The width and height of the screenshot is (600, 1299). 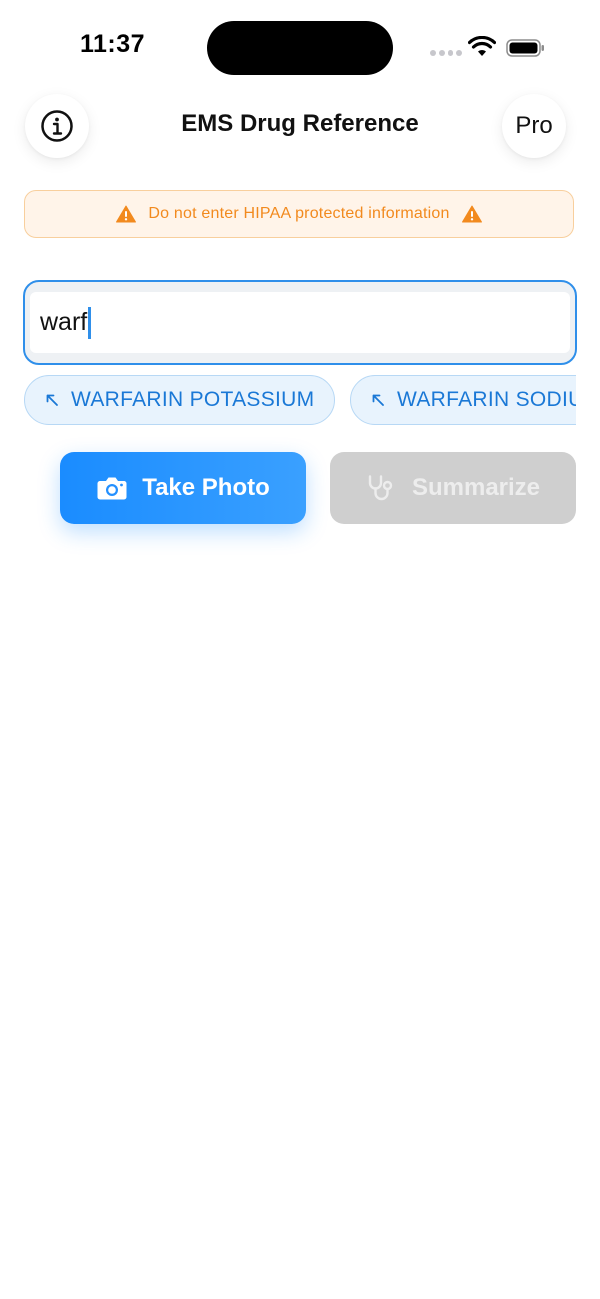 I want to click on info-icon, so click(x=57, y=126).